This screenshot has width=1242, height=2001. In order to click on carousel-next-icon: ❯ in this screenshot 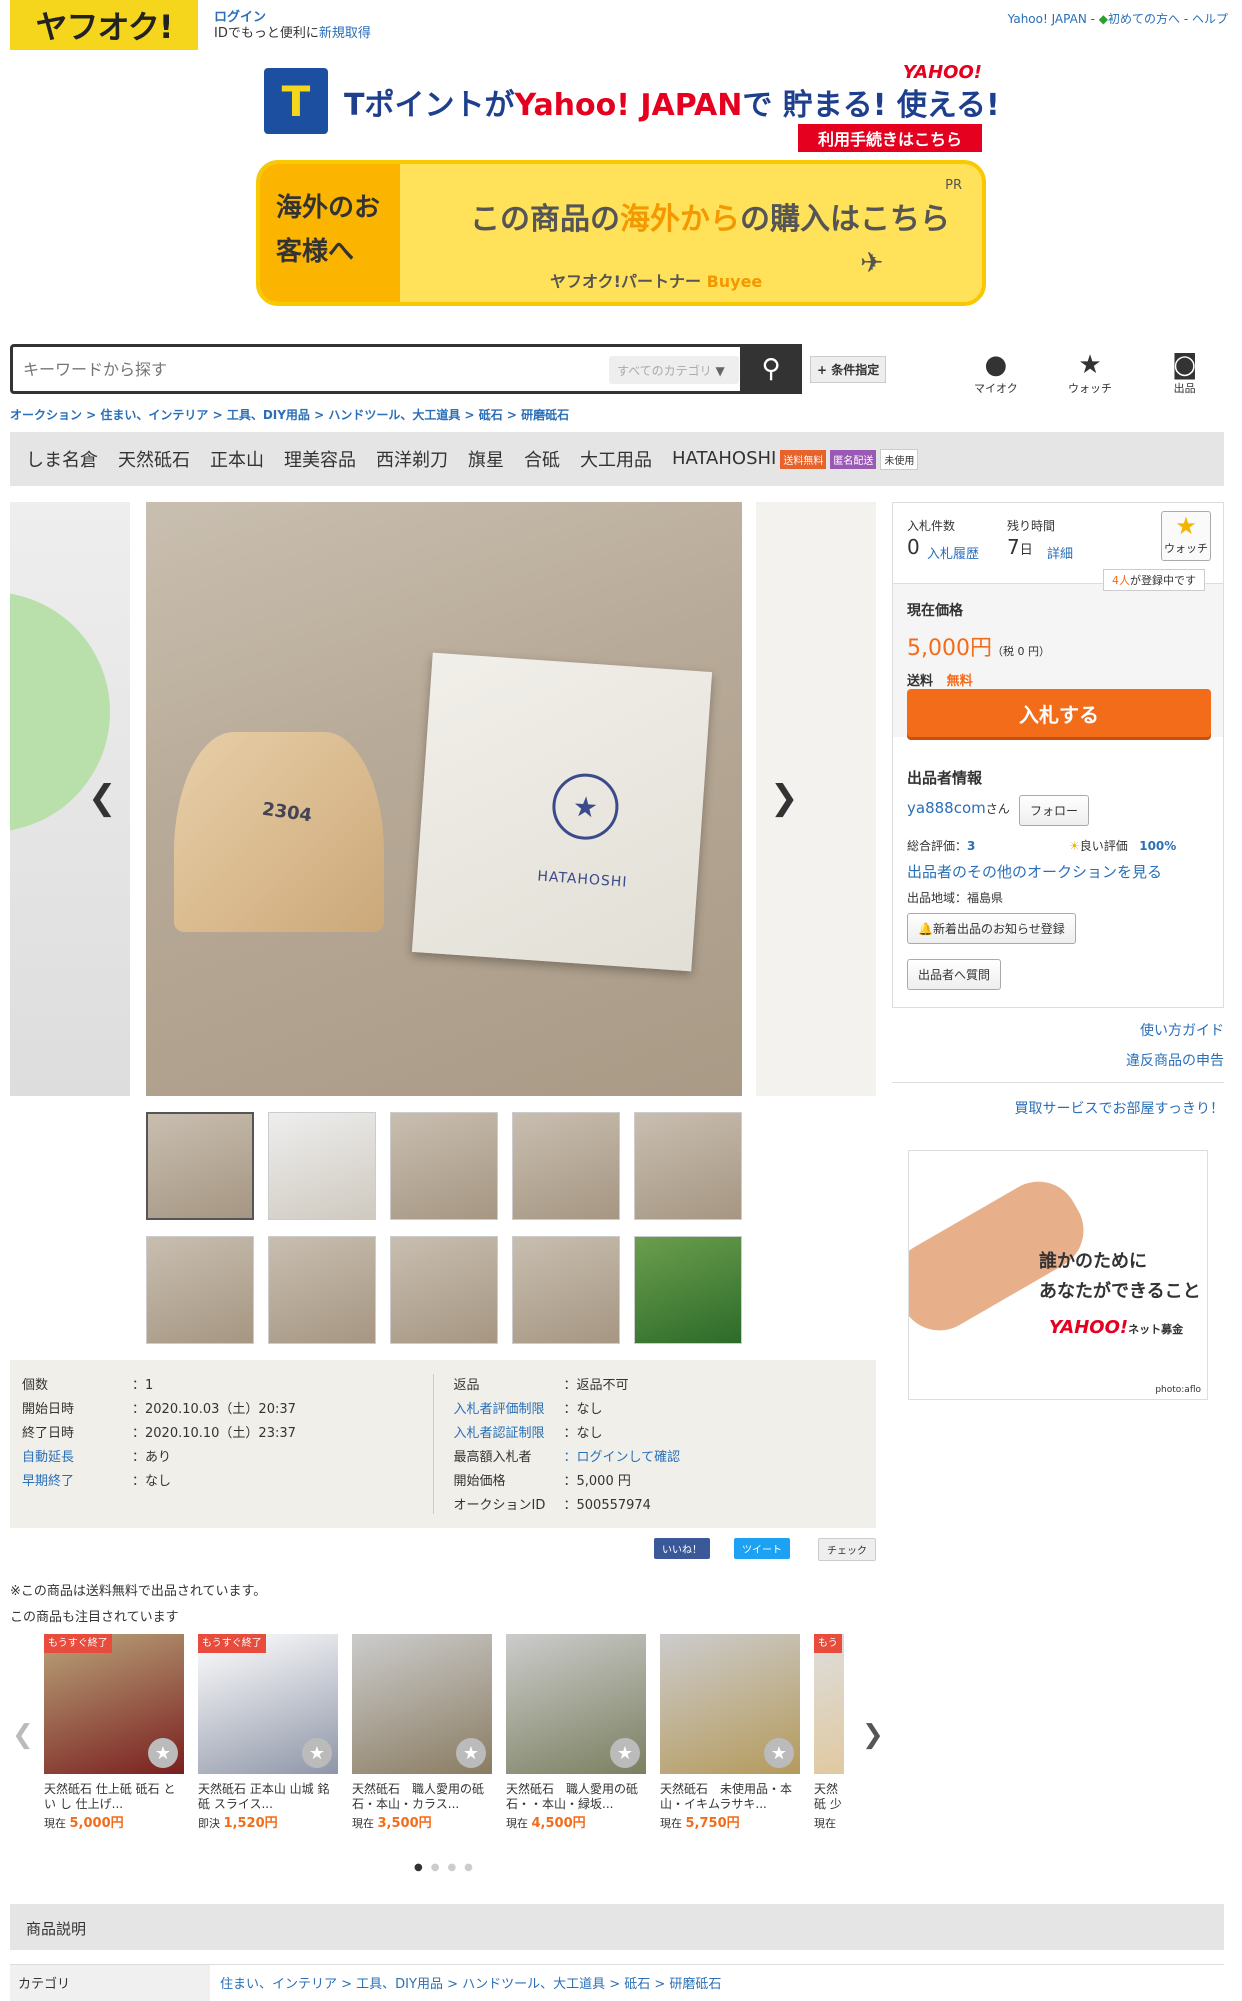, I will do `click(873, 1735)`.